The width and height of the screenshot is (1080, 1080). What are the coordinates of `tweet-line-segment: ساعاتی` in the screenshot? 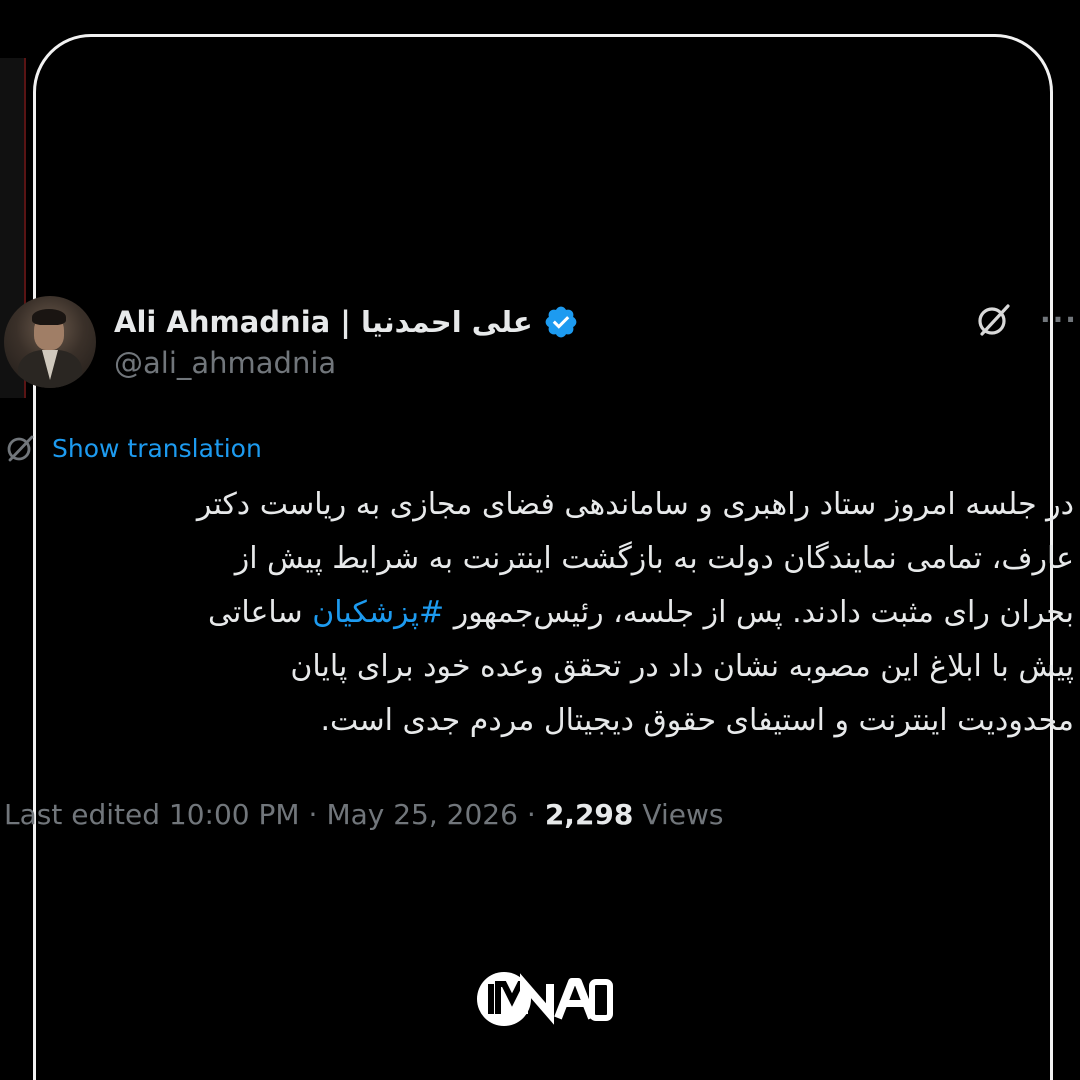 It's located at (260, 612).